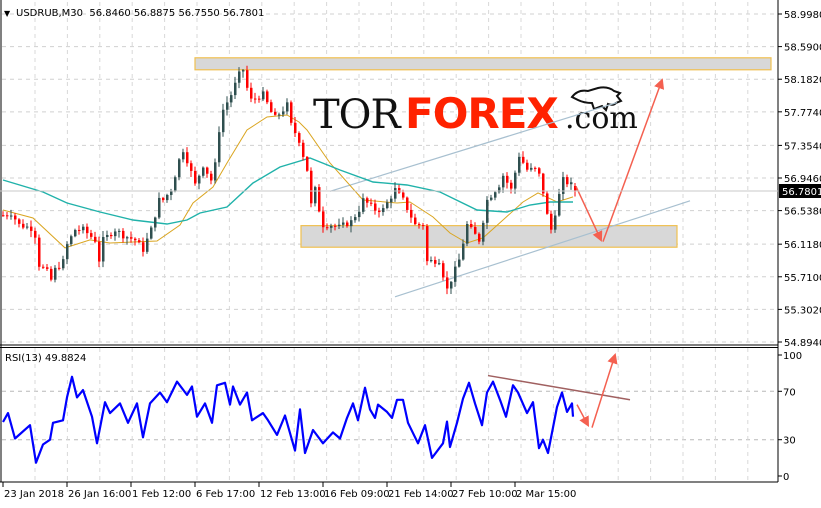 The image size is (821, 508). I want to click on logo-tor: TOR, so click(357, 115).